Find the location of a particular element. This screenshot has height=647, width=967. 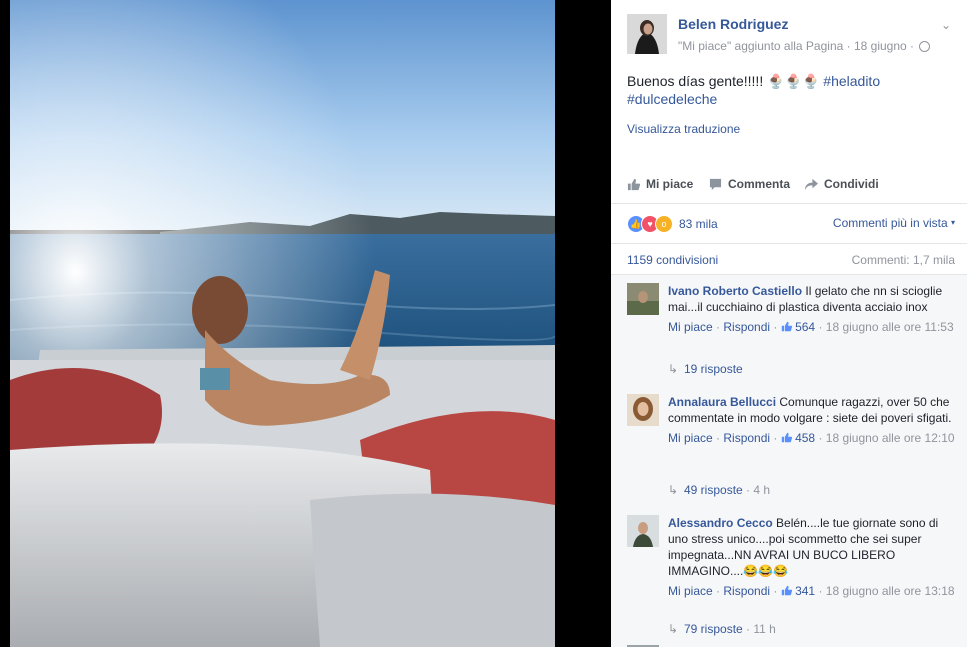

comment-like-count: 564 is located at coordinates (805, 327).